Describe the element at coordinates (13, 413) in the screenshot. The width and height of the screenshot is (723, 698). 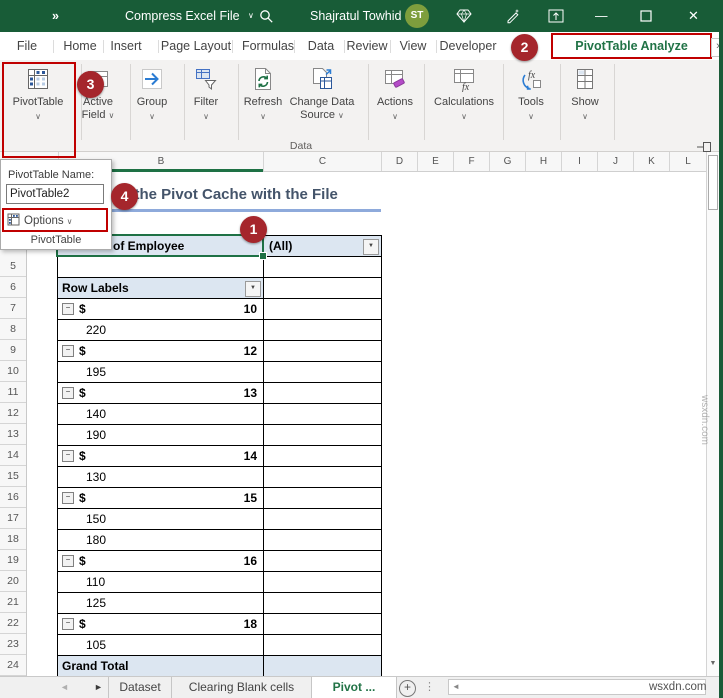
I see `row-header-12: 12` at that location.